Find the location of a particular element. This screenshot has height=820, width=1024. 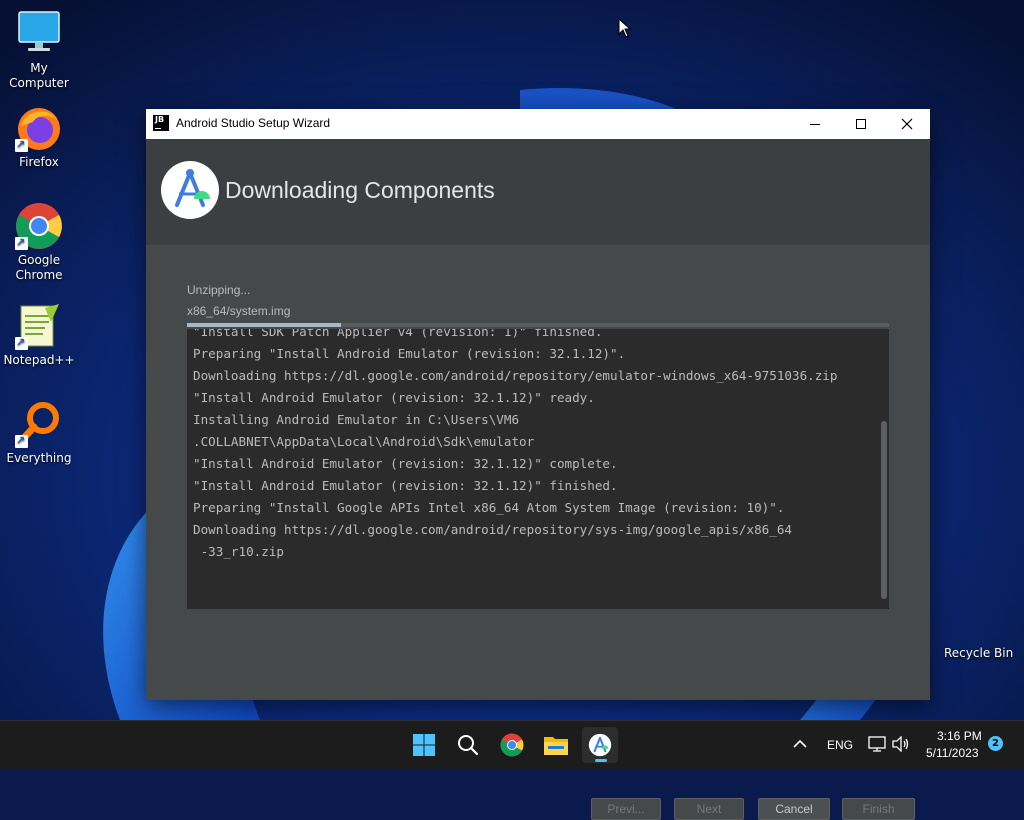

maximize-button is located at coordinates (861, 124).